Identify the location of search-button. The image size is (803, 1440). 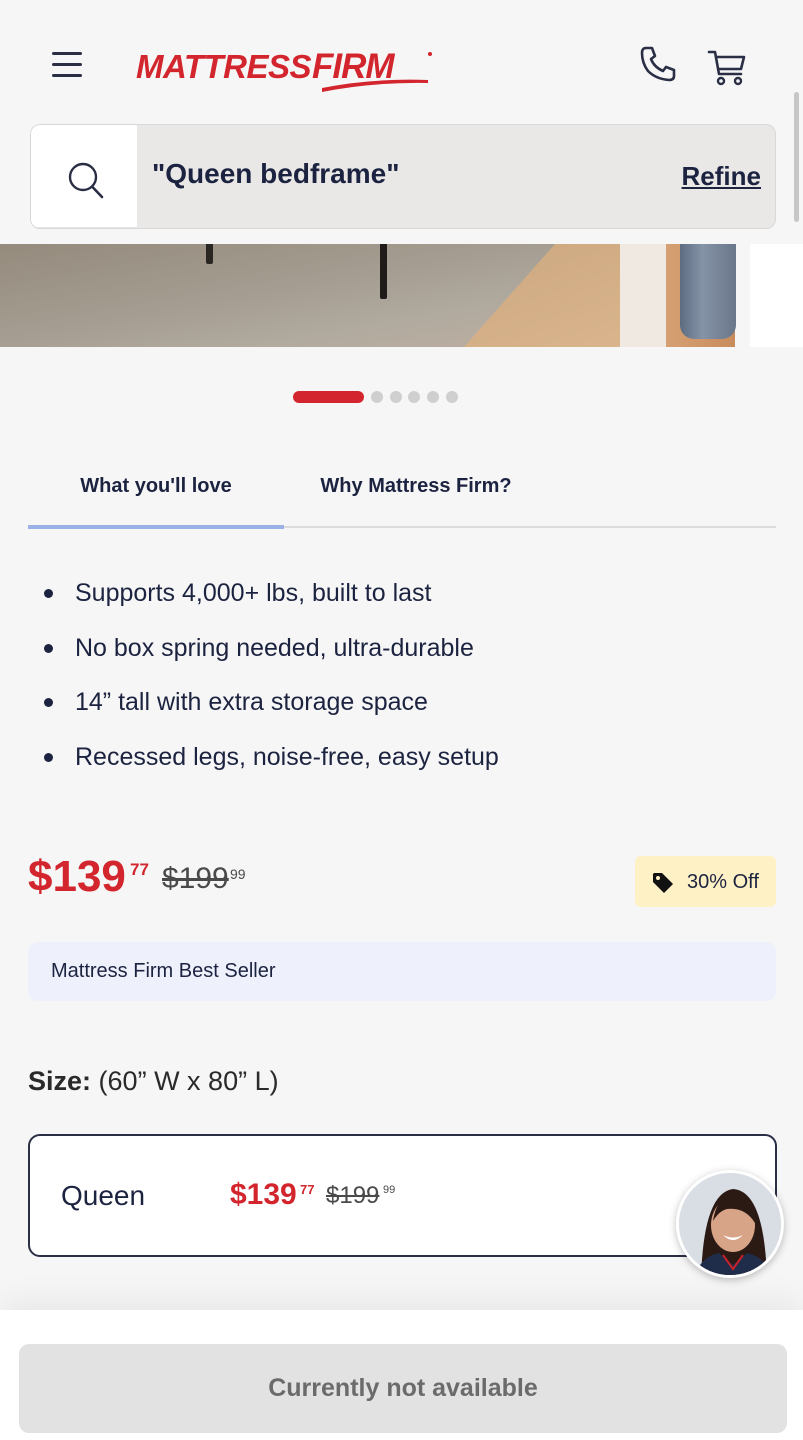
(84, 176).